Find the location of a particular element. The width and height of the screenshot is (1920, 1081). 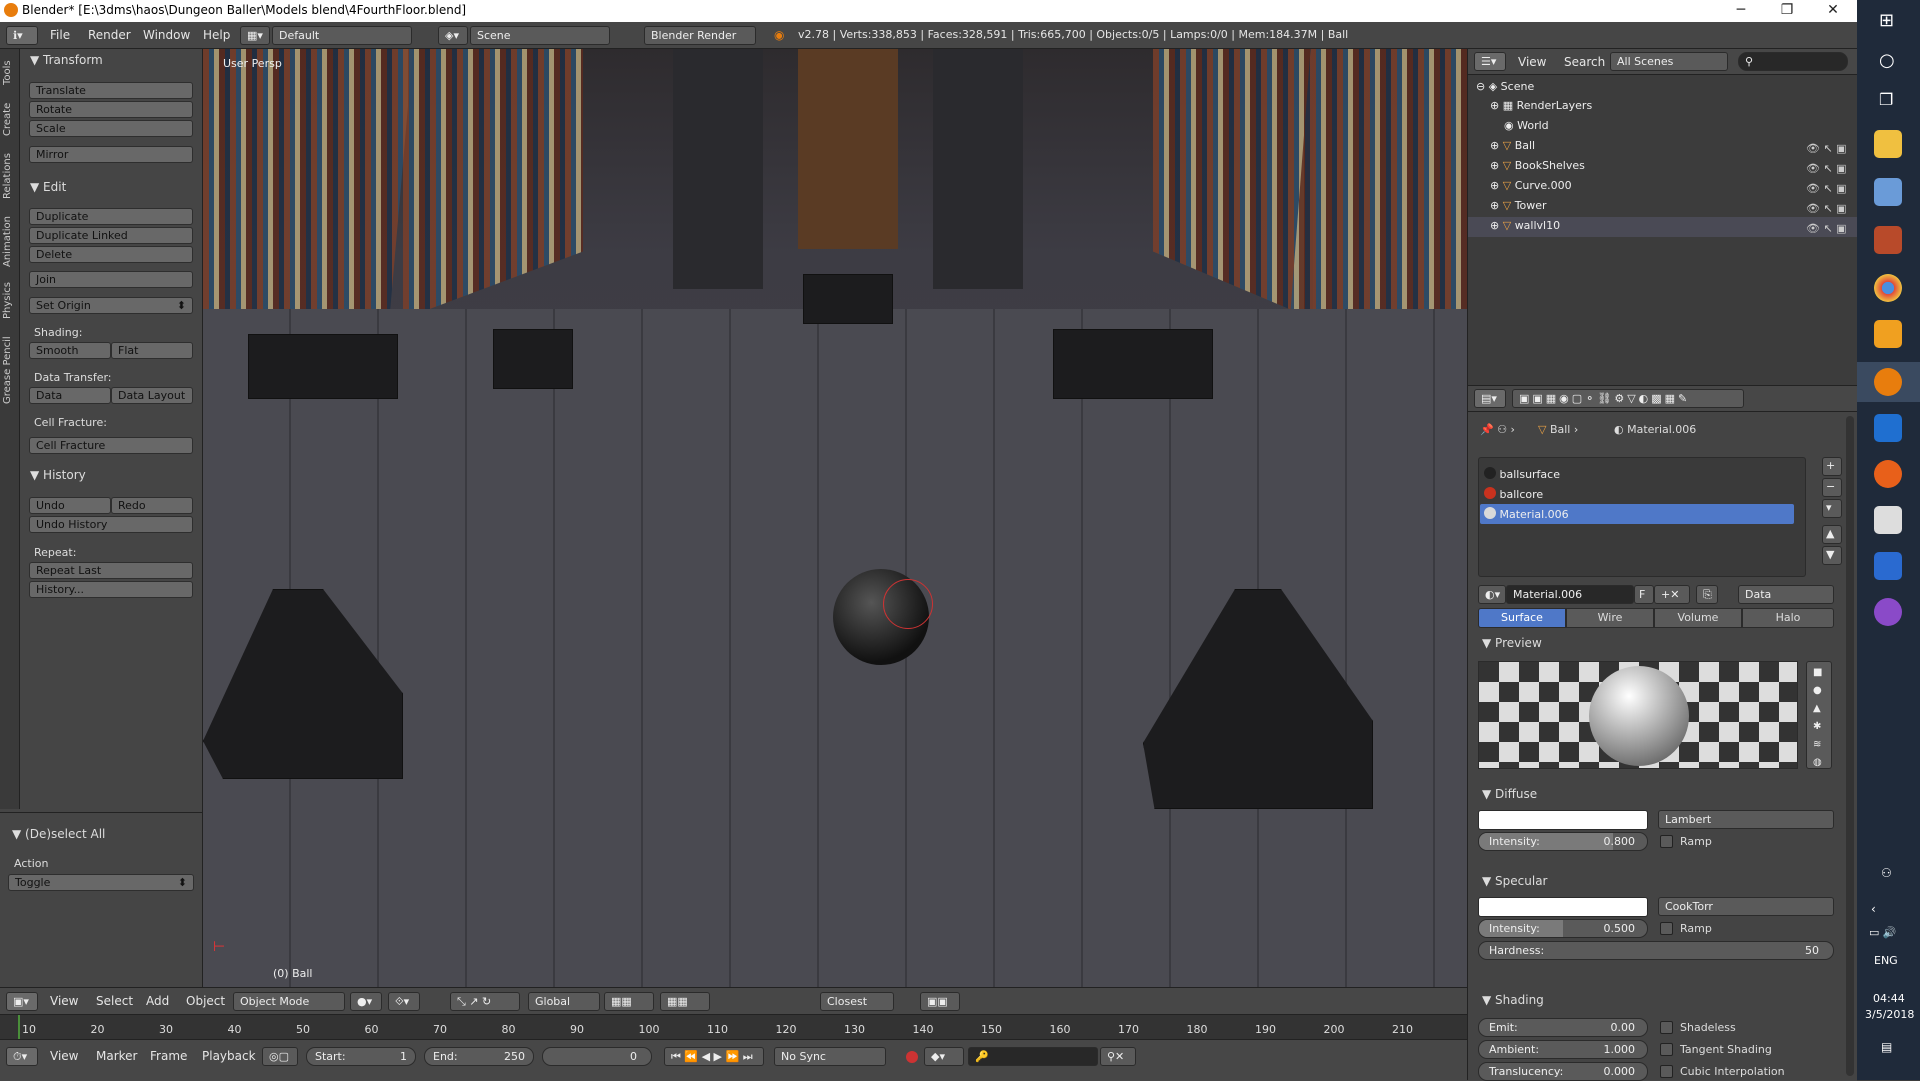

layers-grid: ▦▦ is located at coordinates (629, 1001).